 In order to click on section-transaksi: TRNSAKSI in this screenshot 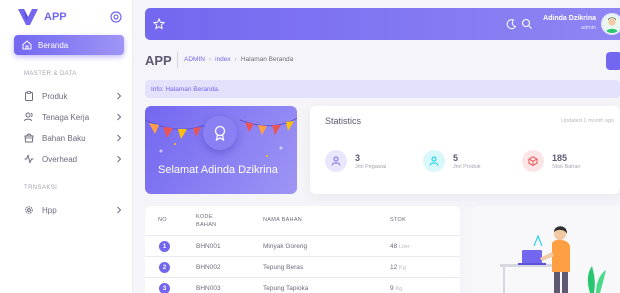, I will do `click(41, 188)`.